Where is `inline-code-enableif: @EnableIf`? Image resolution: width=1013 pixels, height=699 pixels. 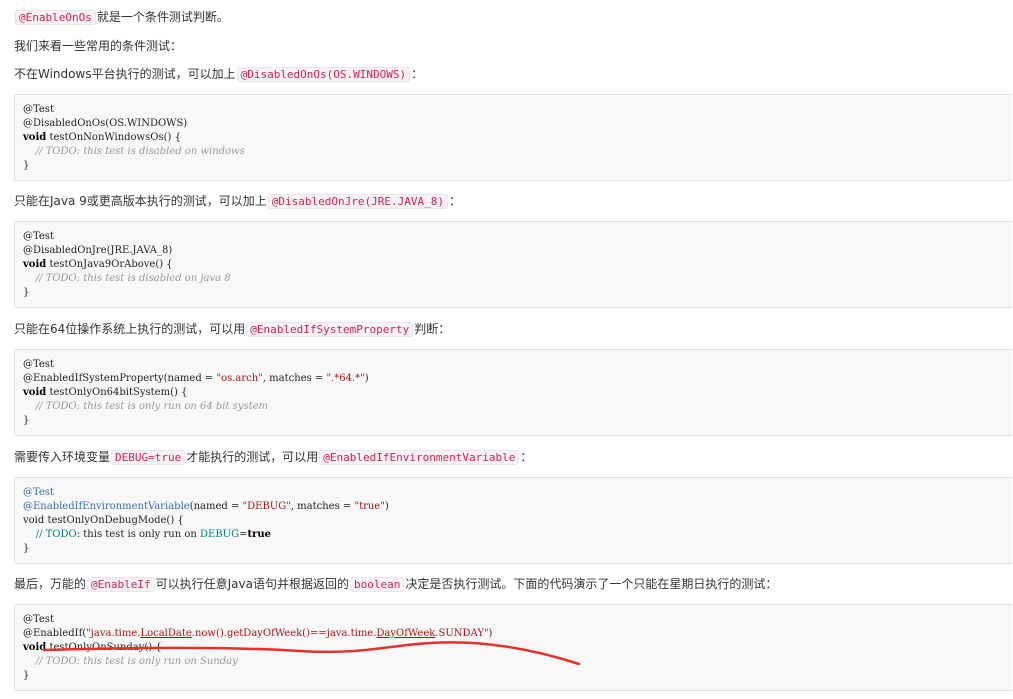
inline-code-enableif: @EnableIf is located at coordinates (121, 584).